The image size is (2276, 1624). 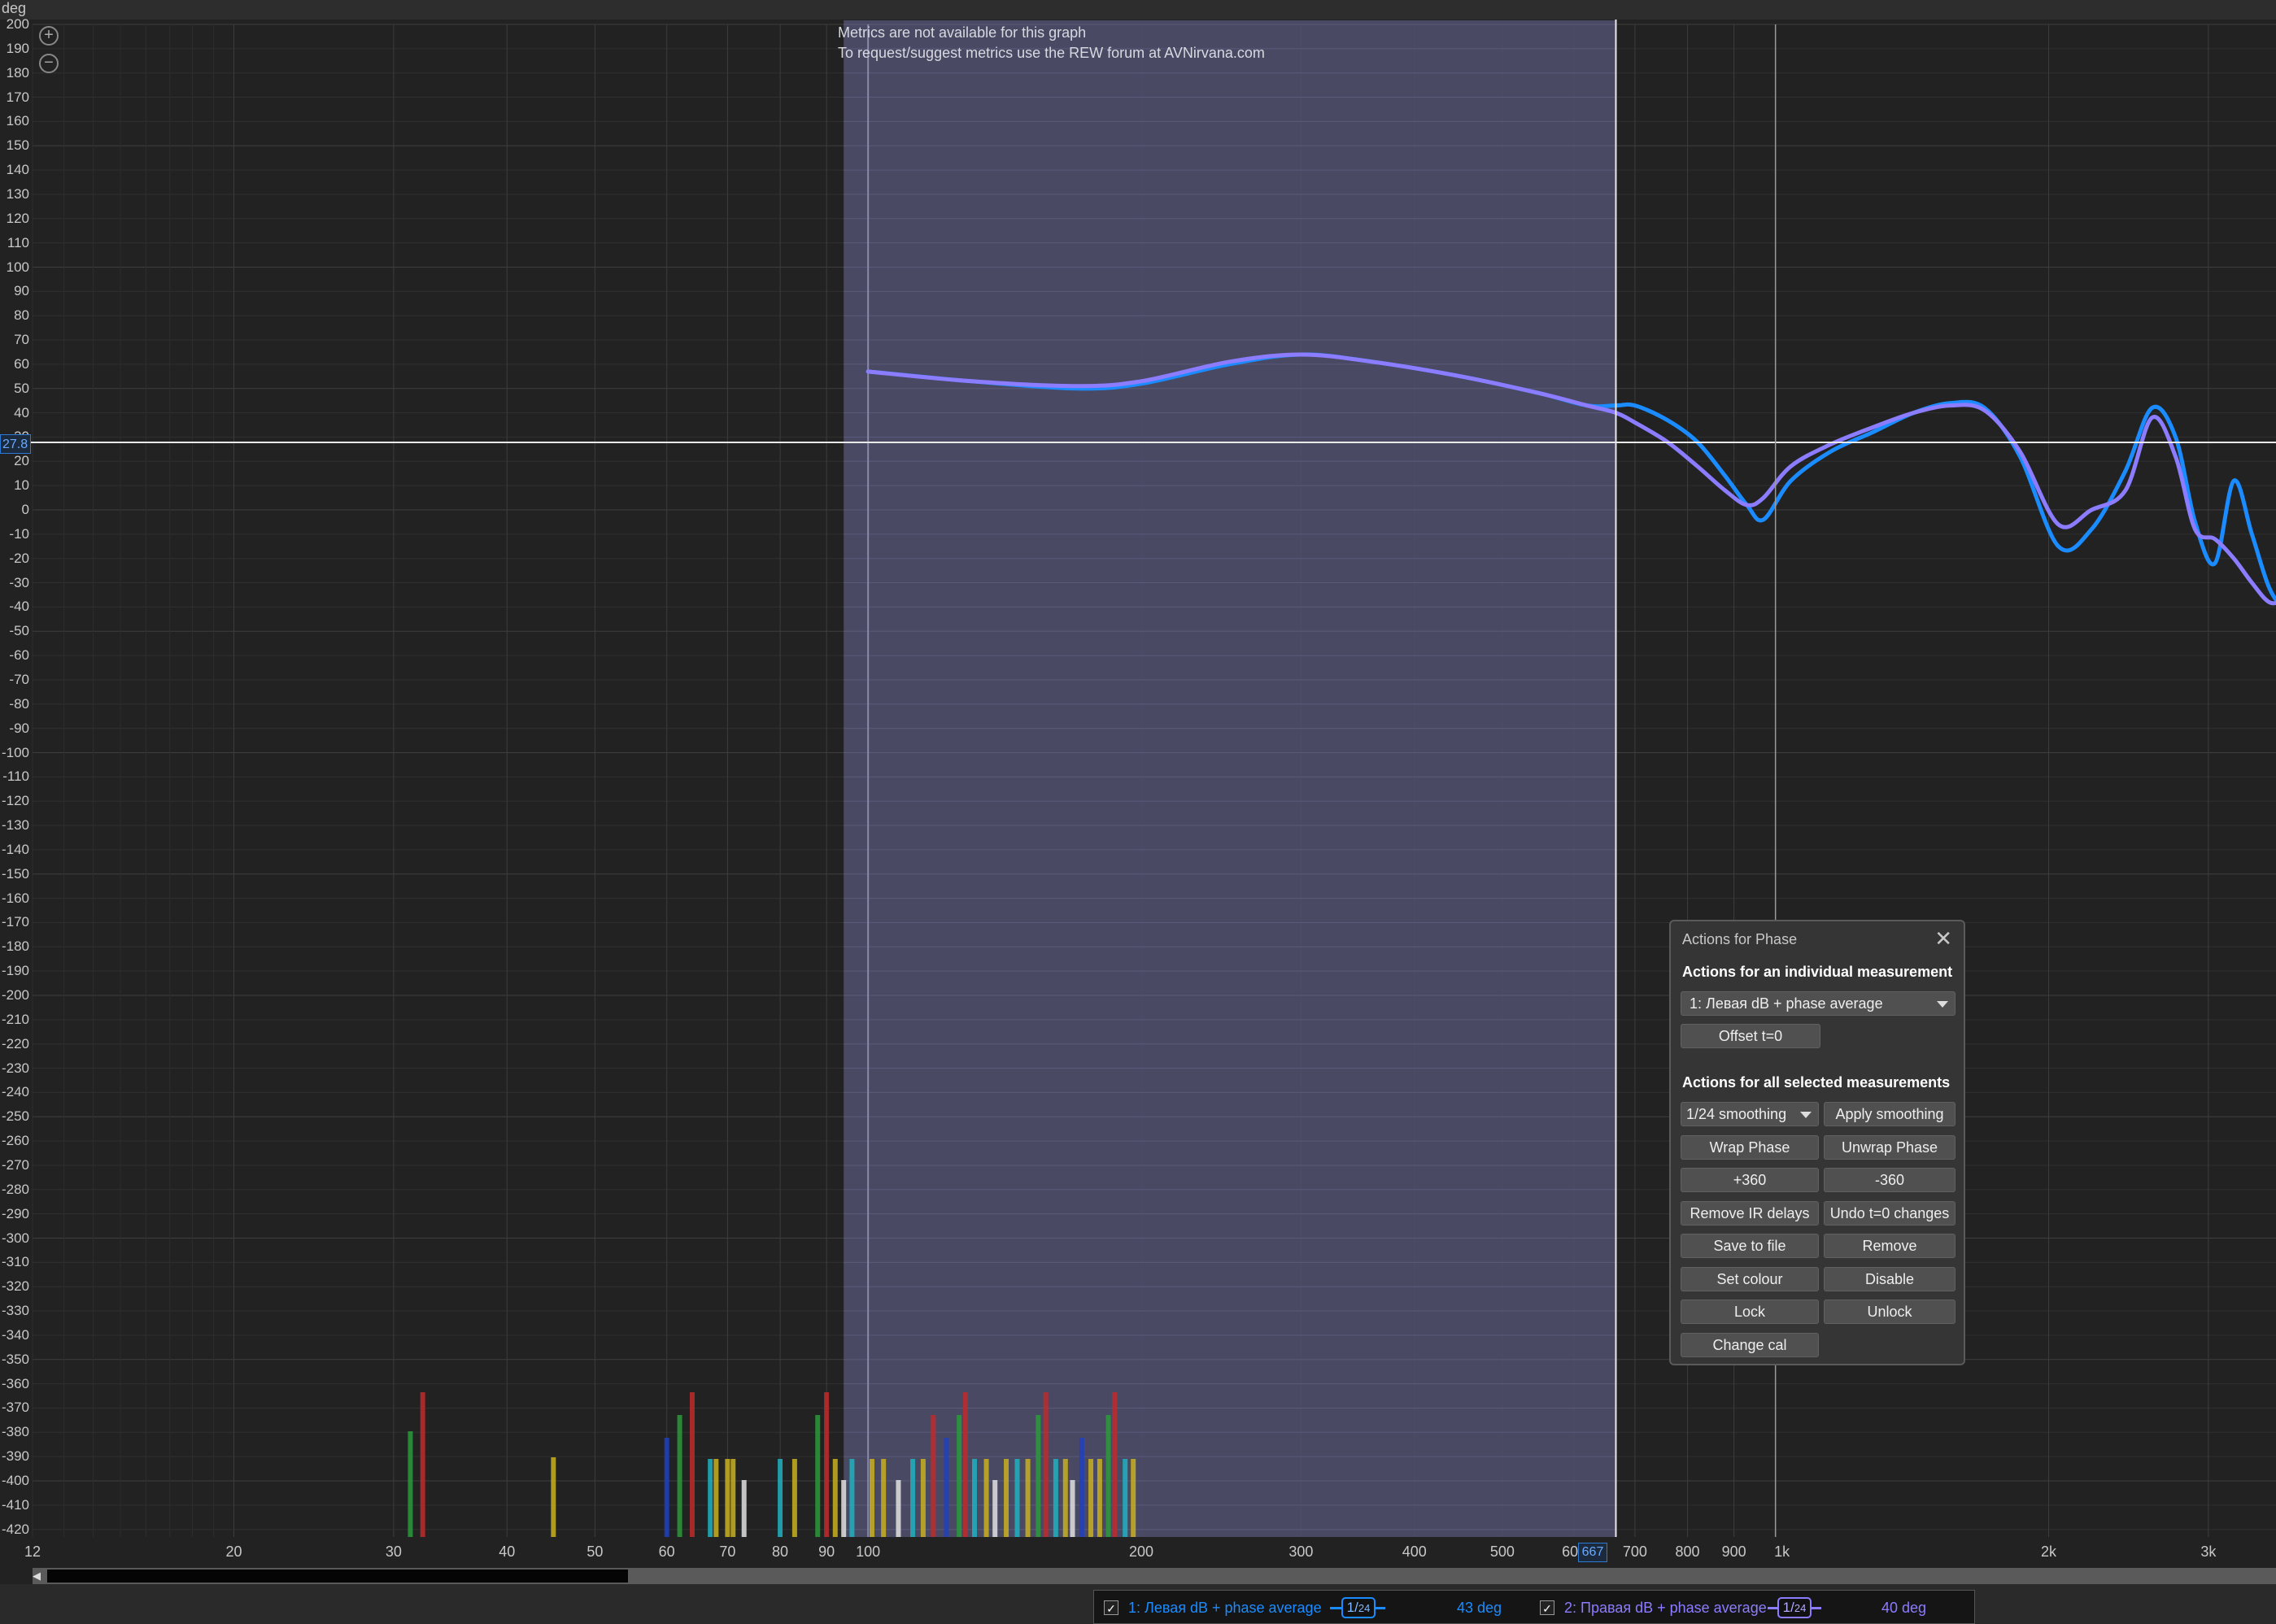 What do you see at coordinates (15, 1529) in the screenshot?
I see `y-tick-label: -420` at bounding box center [15, 1529].